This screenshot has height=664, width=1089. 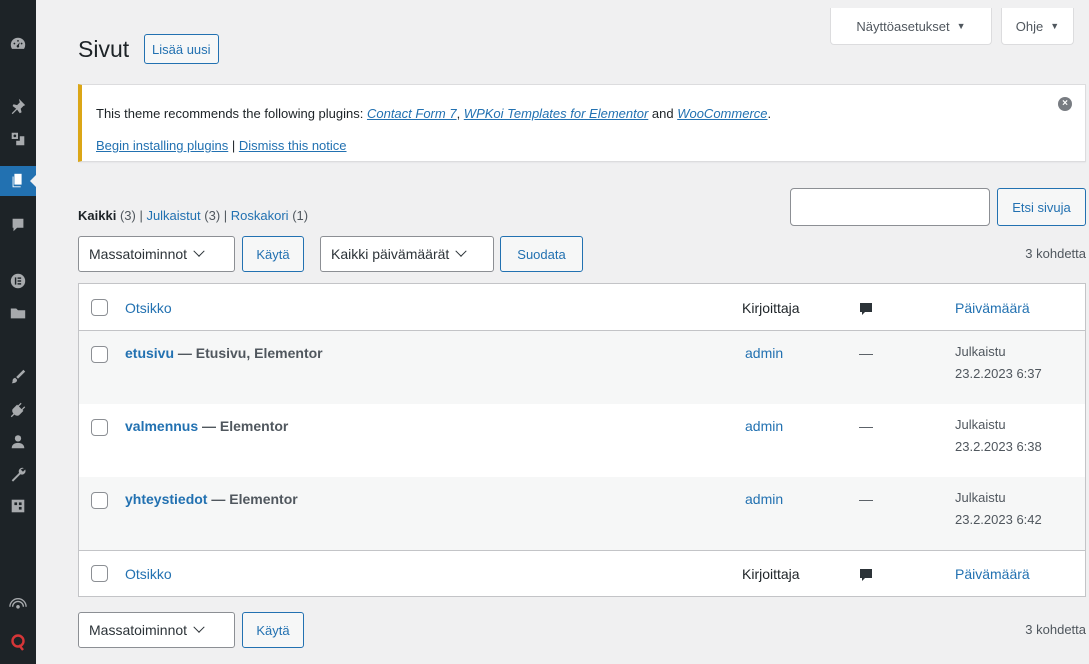 What do you see at coordinates (161, 426) in the screenshot?
I see `page-title-link: valmennus` at bounding box center [161, 426].